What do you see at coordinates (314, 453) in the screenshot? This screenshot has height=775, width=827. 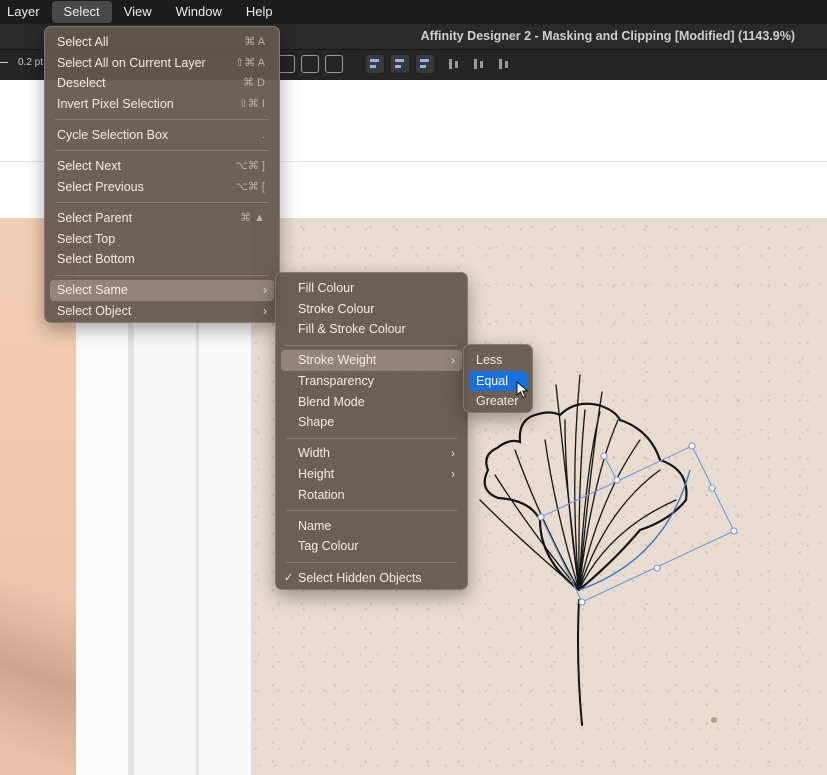 I see `menu-item-label: Width` at bounding box center [314, 453].